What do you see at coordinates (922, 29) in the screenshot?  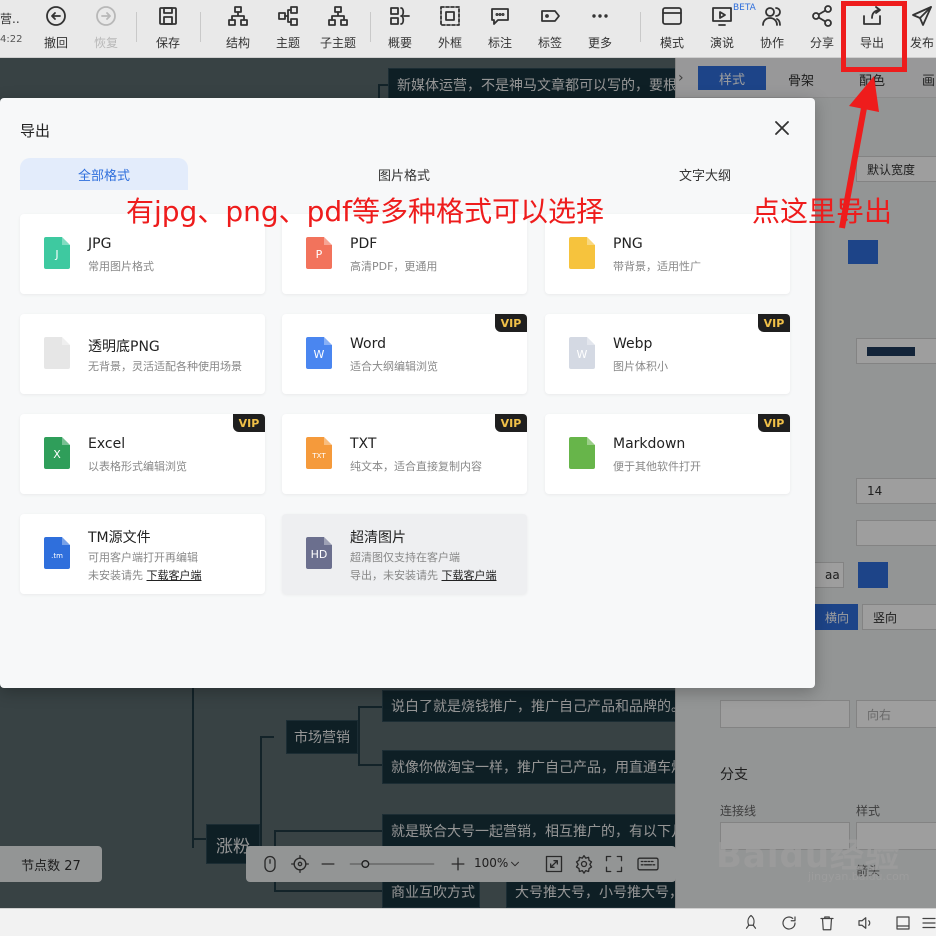 I see `publish-button: 发布` at bounding box center [922, 29].